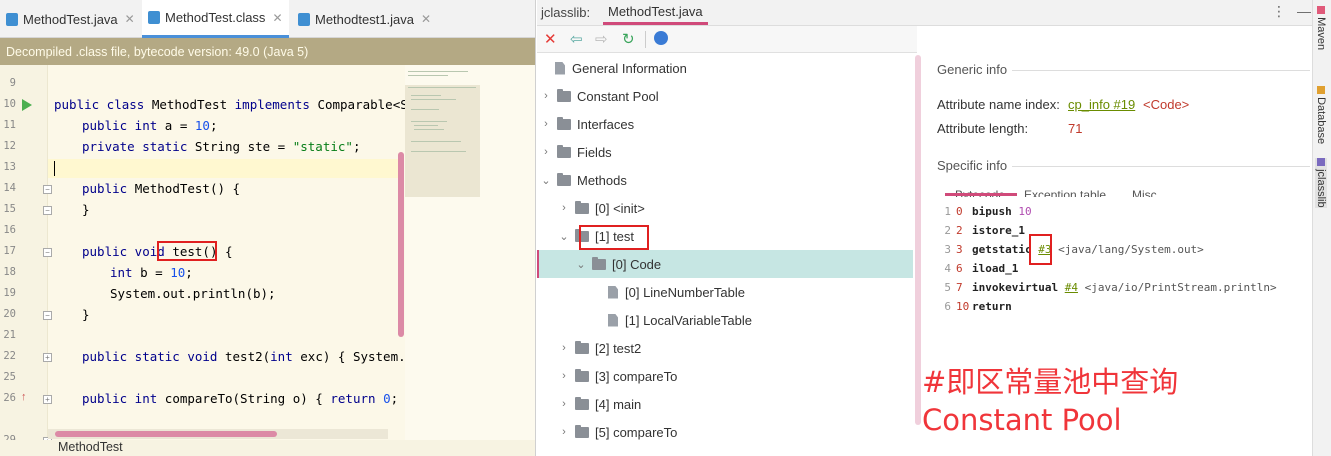  Describe the element at coordinates (655, 14) in the screenshot. I see `tab-jclasslib-file: MethodTest.java` at that location.